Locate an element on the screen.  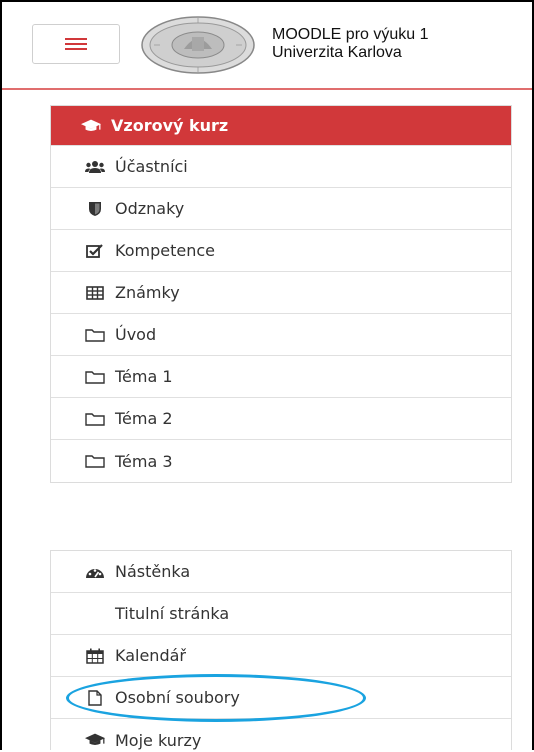
nav-item-grades: Známky is located at coordinates (281, 293).